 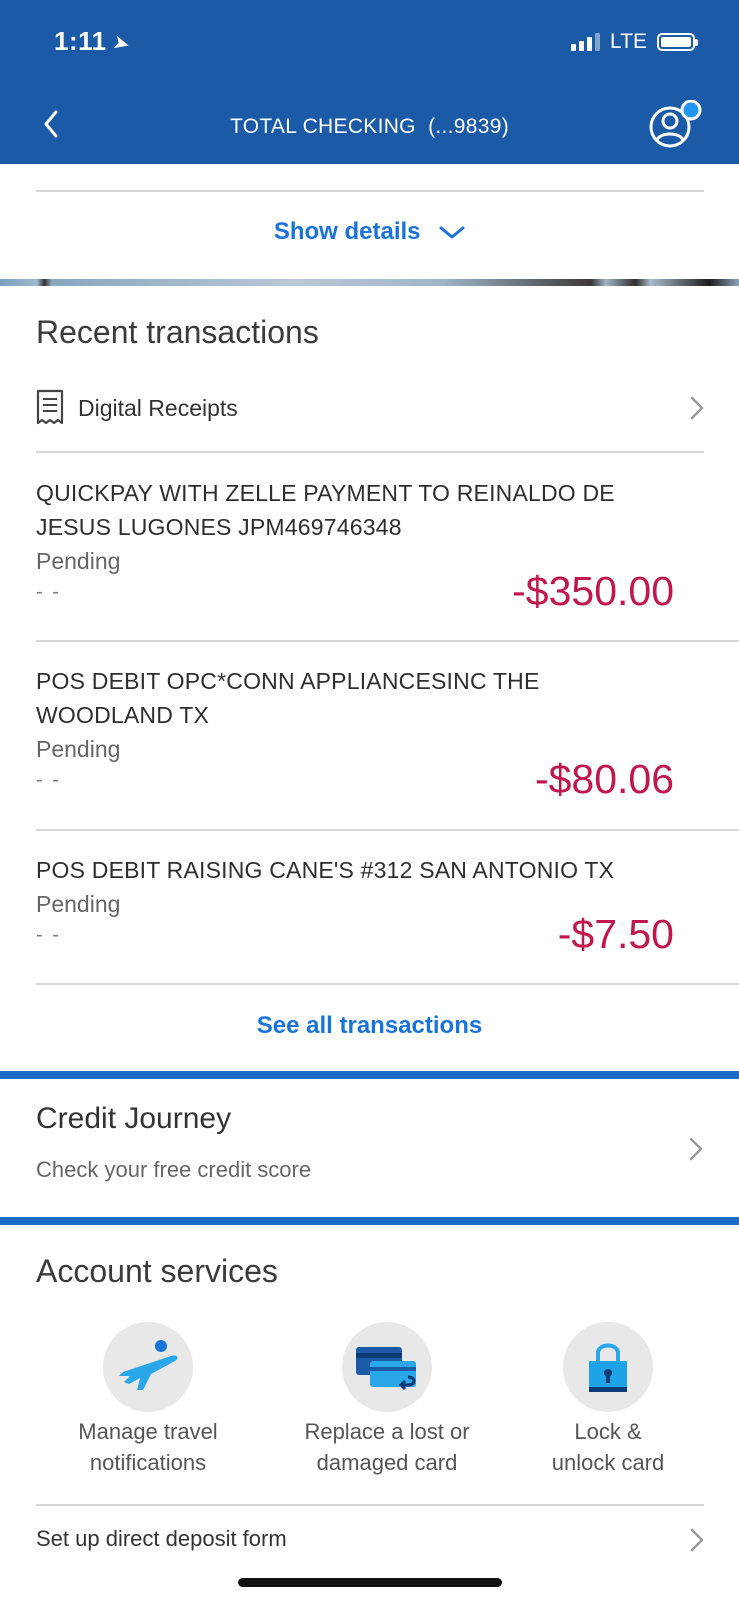 What do you see at coordinates (387, 1367) in the screenshot?
I see `replace-card-icon` at bounding box center [387, 1367].